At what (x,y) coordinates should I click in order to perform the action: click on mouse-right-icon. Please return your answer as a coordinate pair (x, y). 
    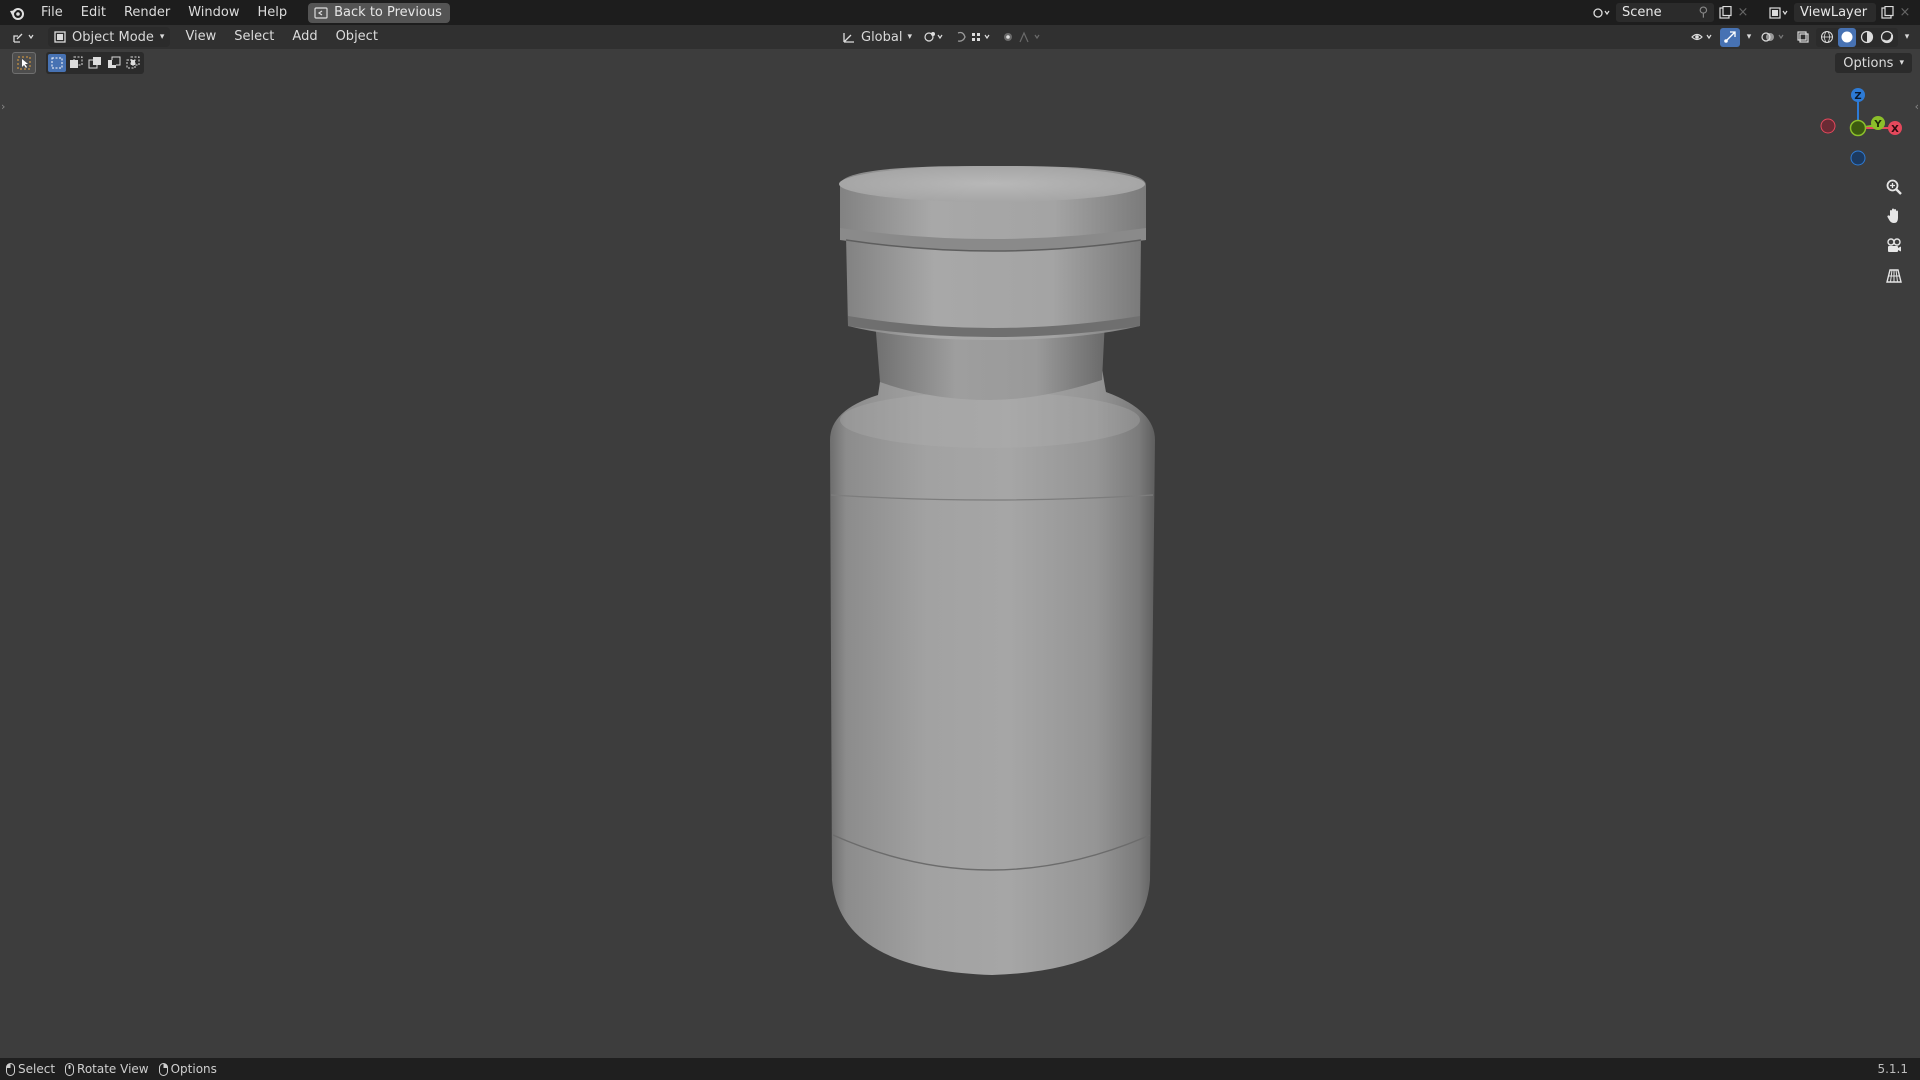
    Looking at the image, I should click on (163, 1069).